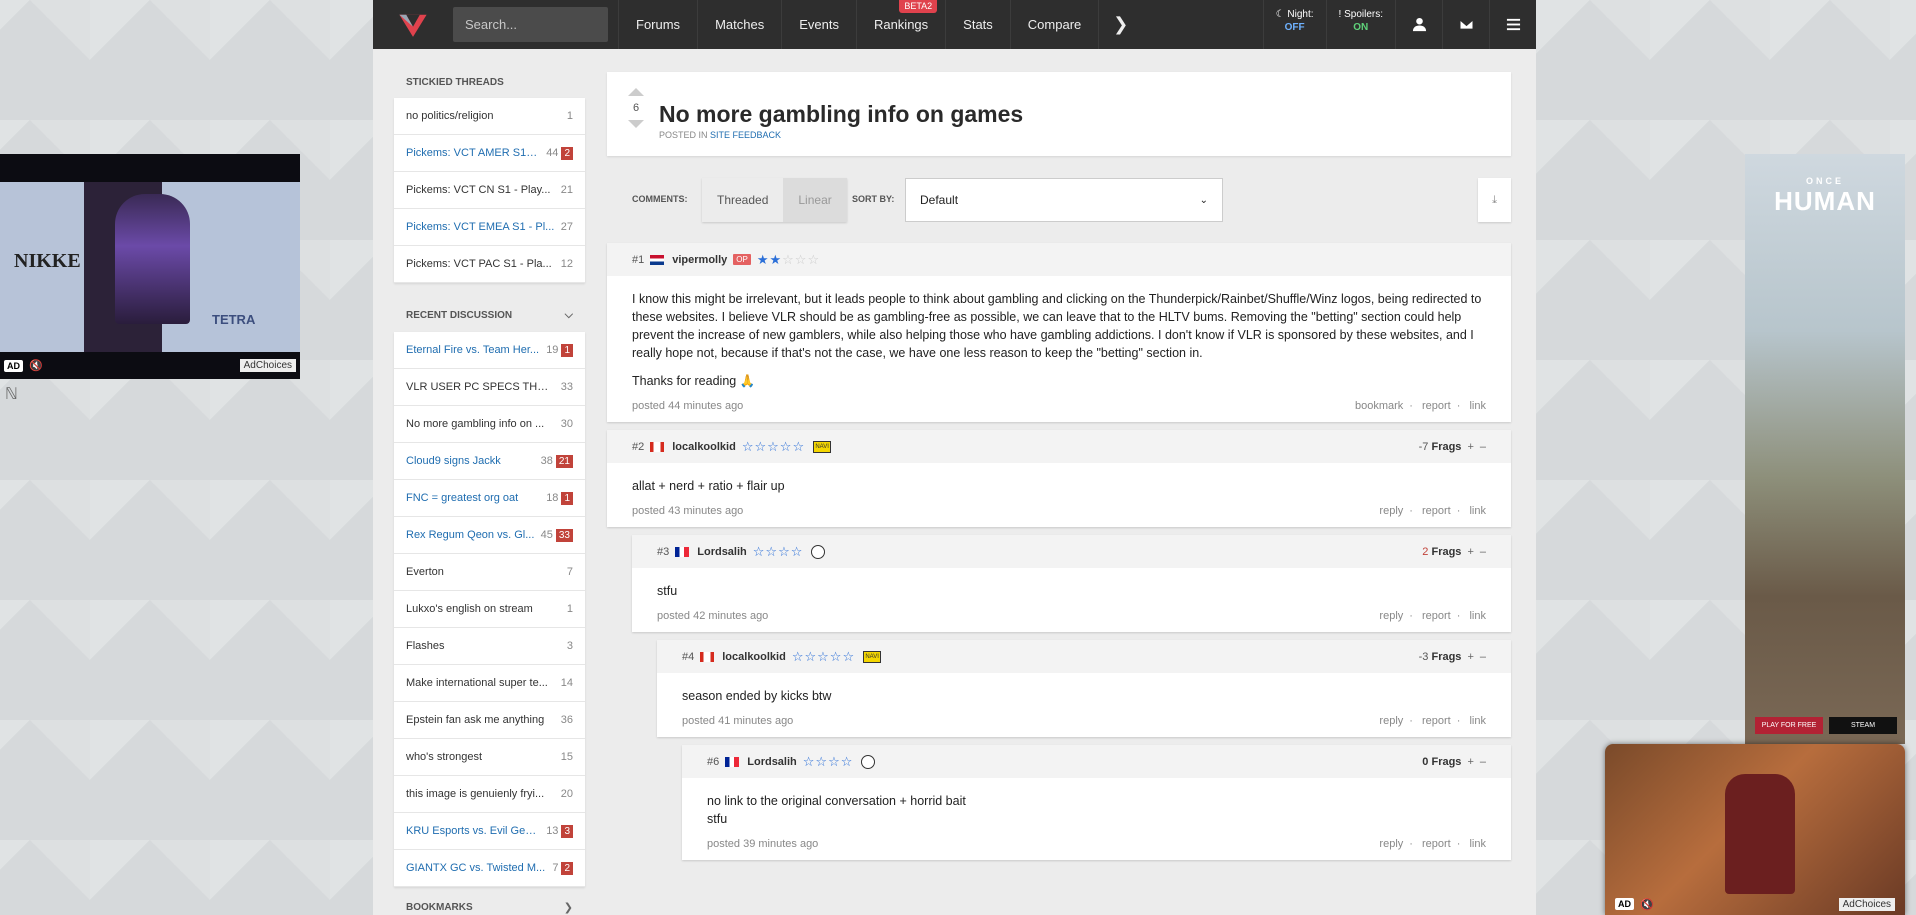 The height and width of the screenshot is (915, 1916). I want to click on sidebar-thread-item: No more gambling info on ... 30, so click(489, 424).